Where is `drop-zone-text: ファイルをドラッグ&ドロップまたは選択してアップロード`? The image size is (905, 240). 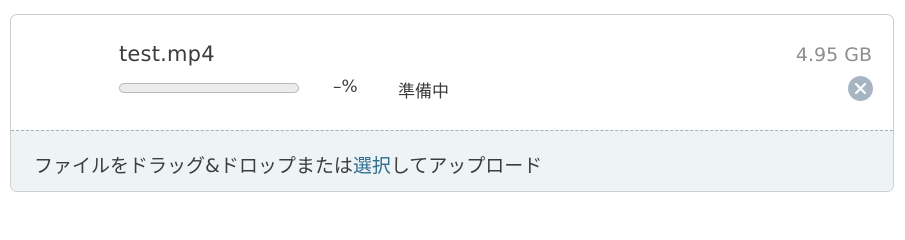
drop-zone-text: ファイルをドラッグ&ドロップまたは選択してアップロード is located at coordinates (288, 164).